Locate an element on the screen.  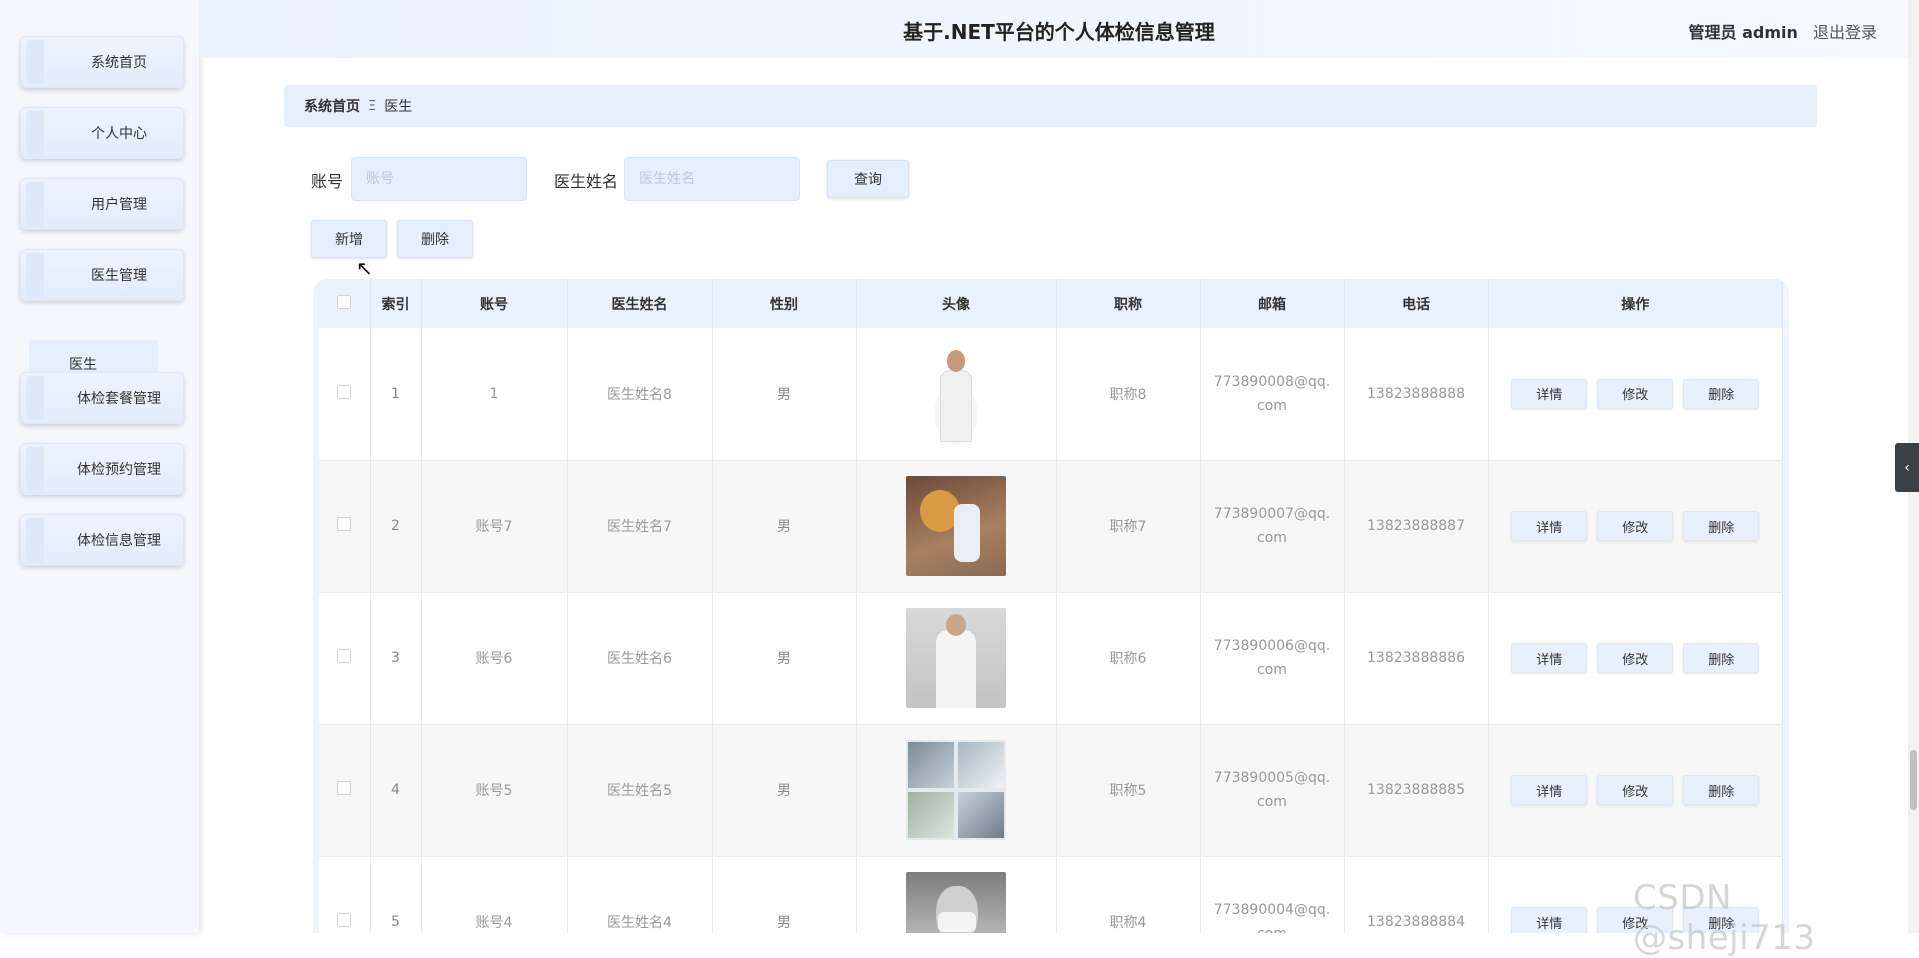
phone-cell: 13823888885 is located at coordinates (1416, 790).